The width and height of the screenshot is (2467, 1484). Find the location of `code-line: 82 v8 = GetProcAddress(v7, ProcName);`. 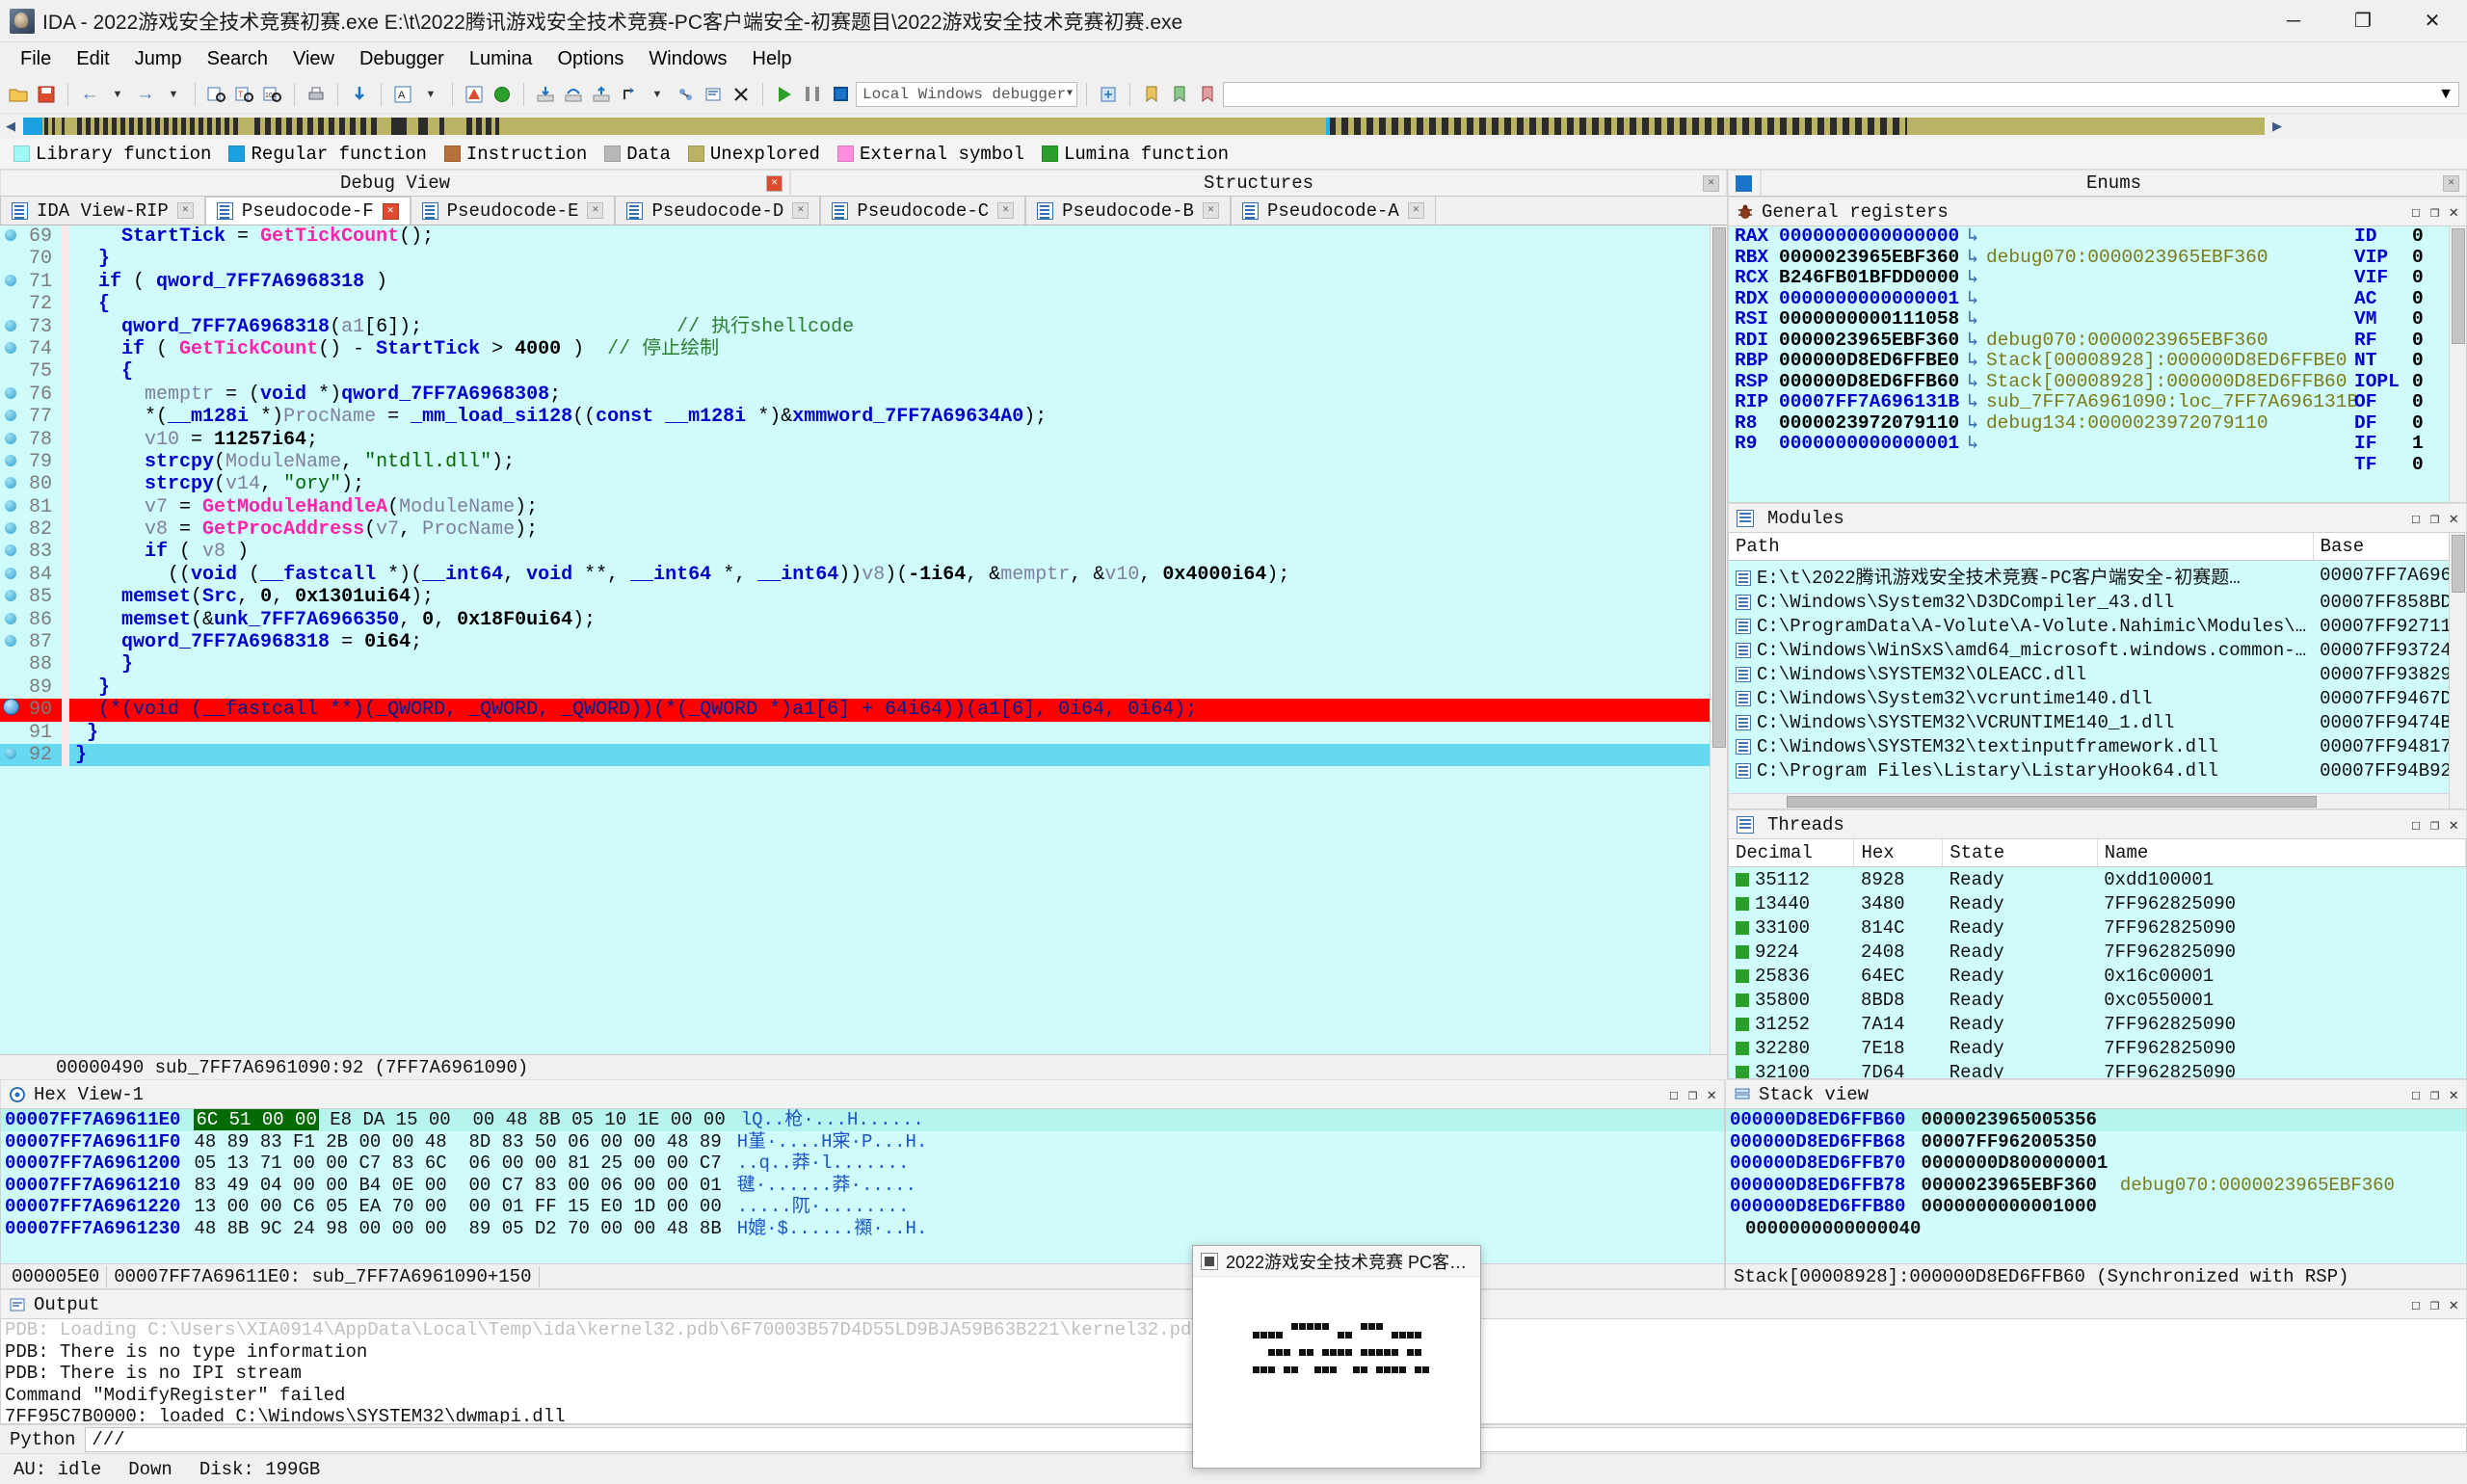

code-line: 82 v8 = GetProcAddress(v7, ProcName); is located at coordinates (863, 530).